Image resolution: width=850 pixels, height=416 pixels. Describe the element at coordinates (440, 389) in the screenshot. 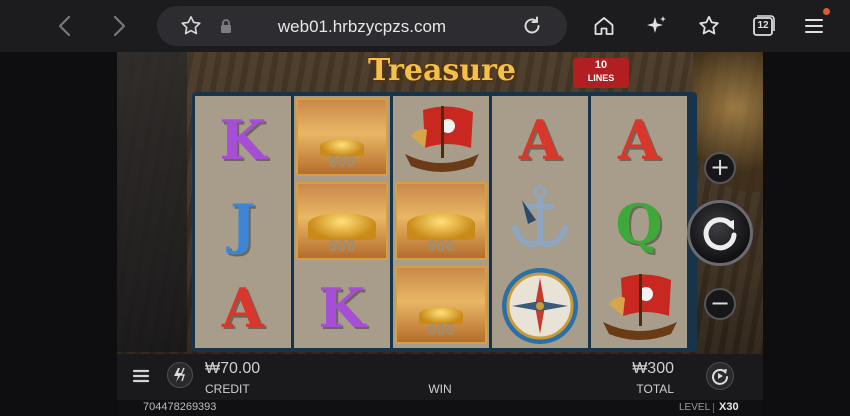

I see `win-label: WIN` at that location.